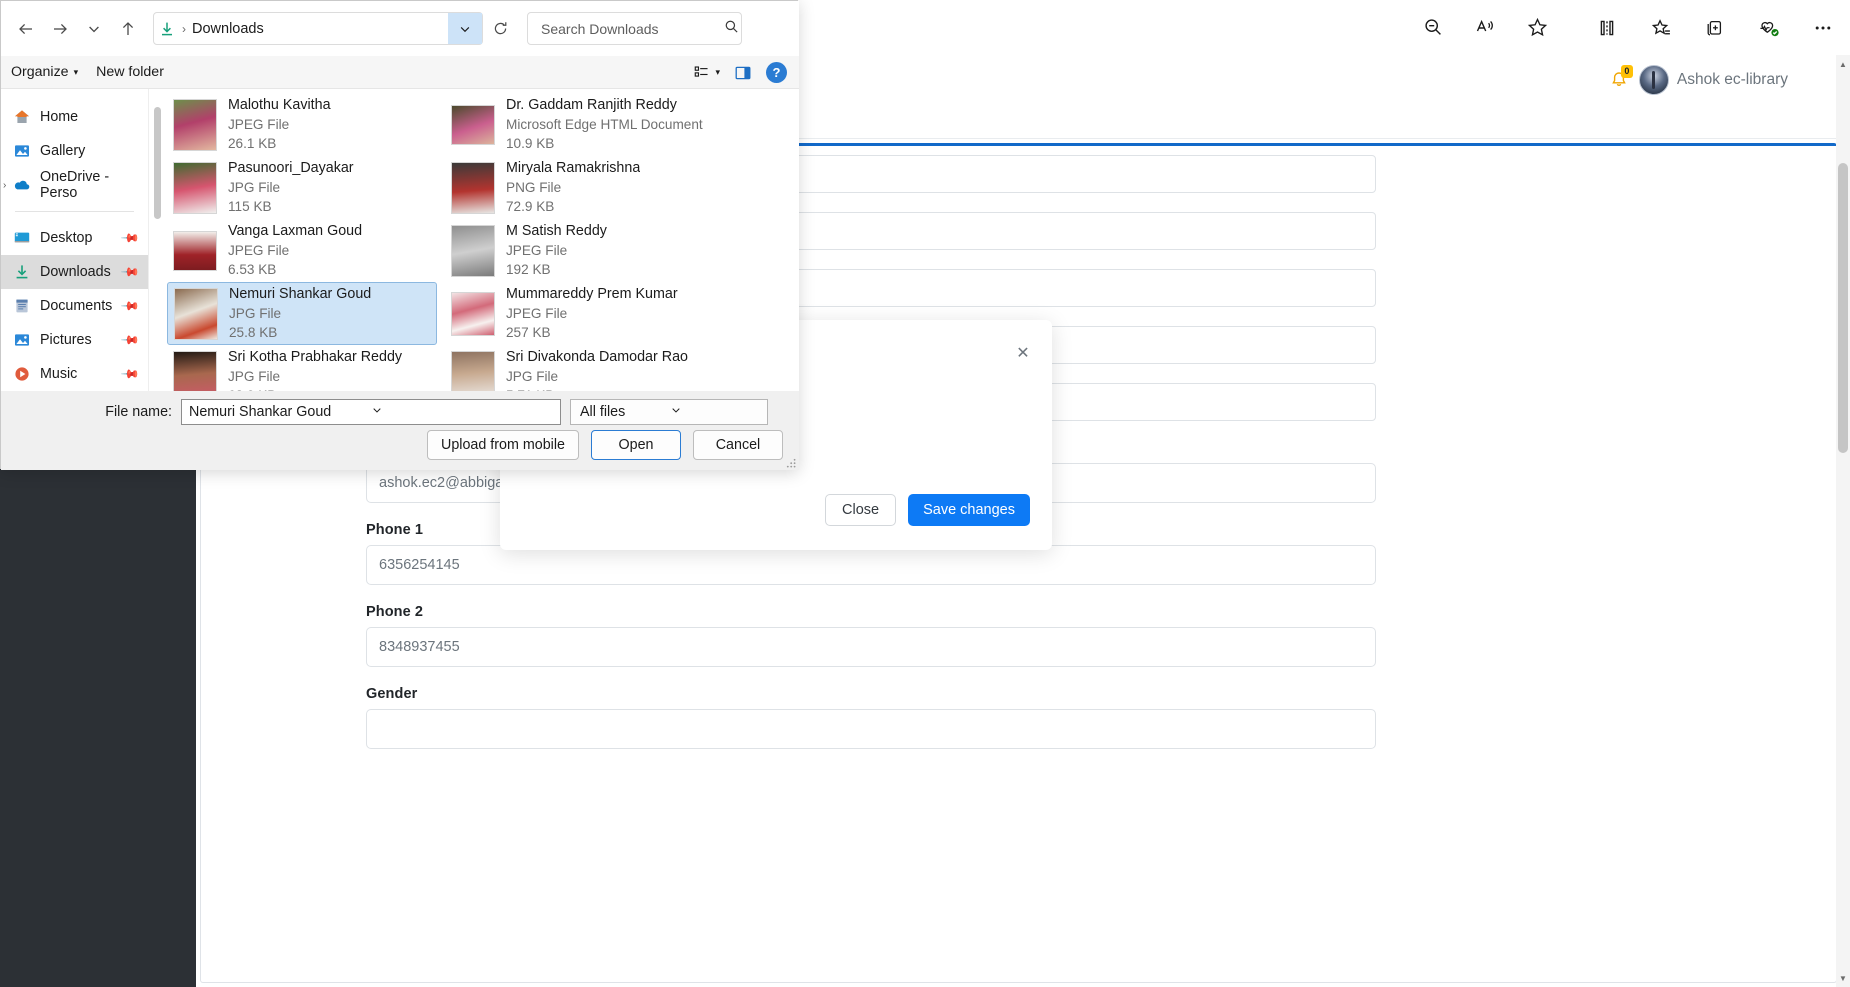  What do you see at coordinates (1661, 28) in the screenshot?
I see `favorites-list-icon` at bounding box center [1661, 28].